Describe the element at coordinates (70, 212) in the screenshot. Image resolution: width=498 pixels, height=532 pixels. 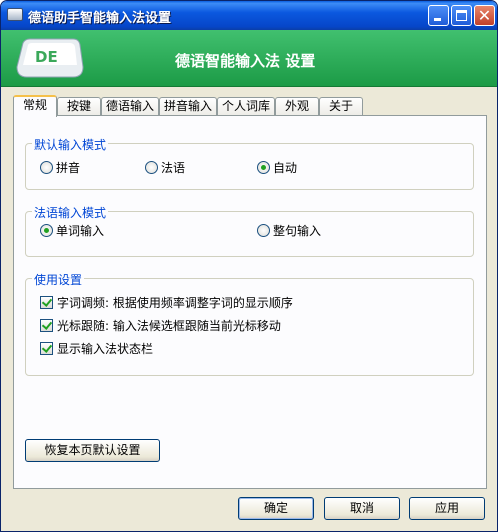
I see `french-mode-title: 法语输入模式` at that location.